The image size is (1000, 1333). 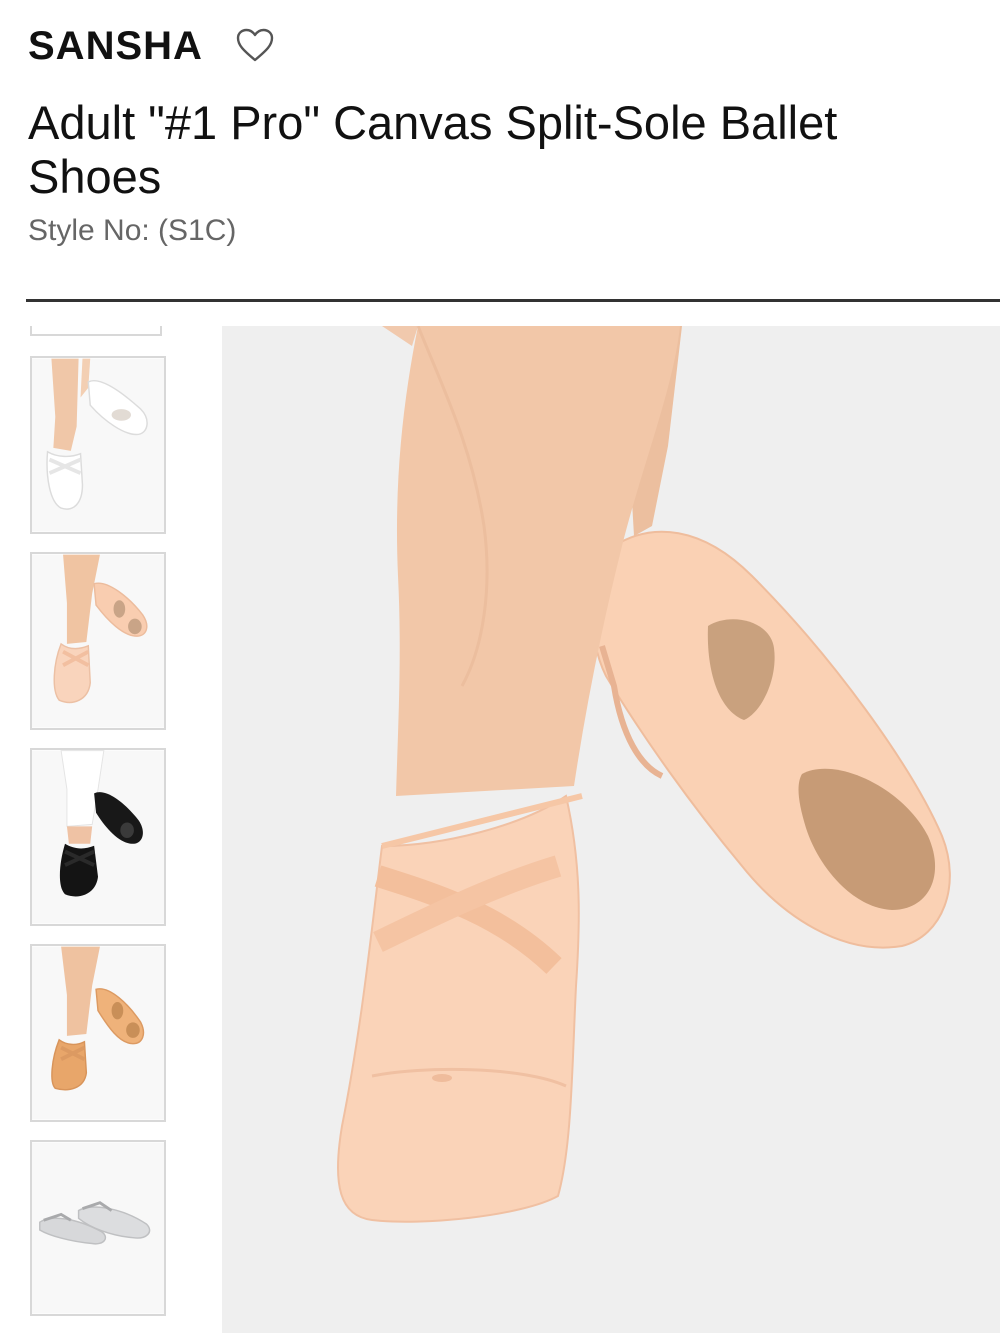 What do you see at coordinates (255, 46) in the screenshot?
I see `heart-outline-icon` at bounding box center [255, 46].